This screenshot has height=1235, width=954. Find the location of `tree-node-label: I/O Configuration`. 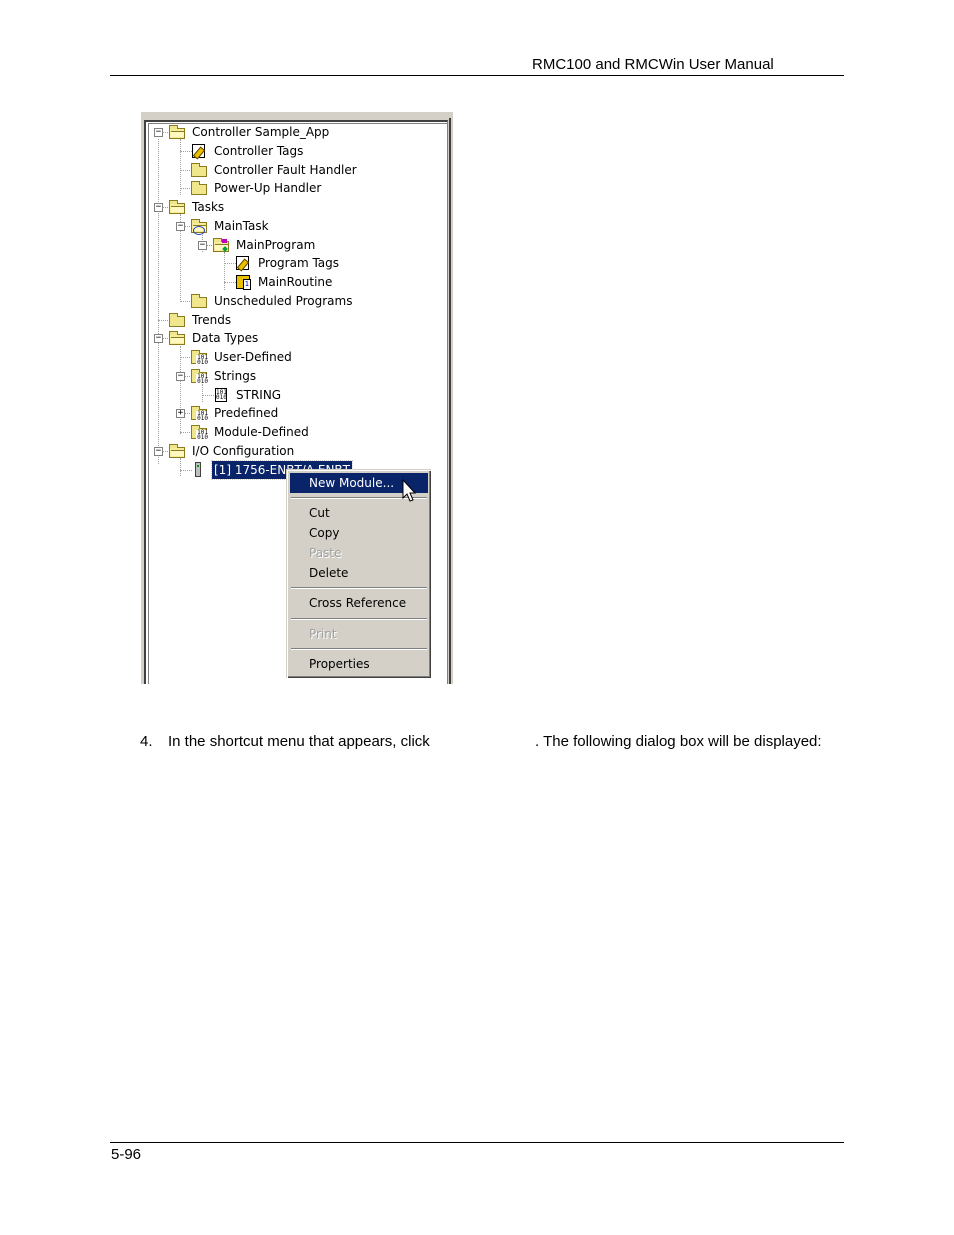

tree-node-label: I/O Configuration is located at coordinates (243, 451).